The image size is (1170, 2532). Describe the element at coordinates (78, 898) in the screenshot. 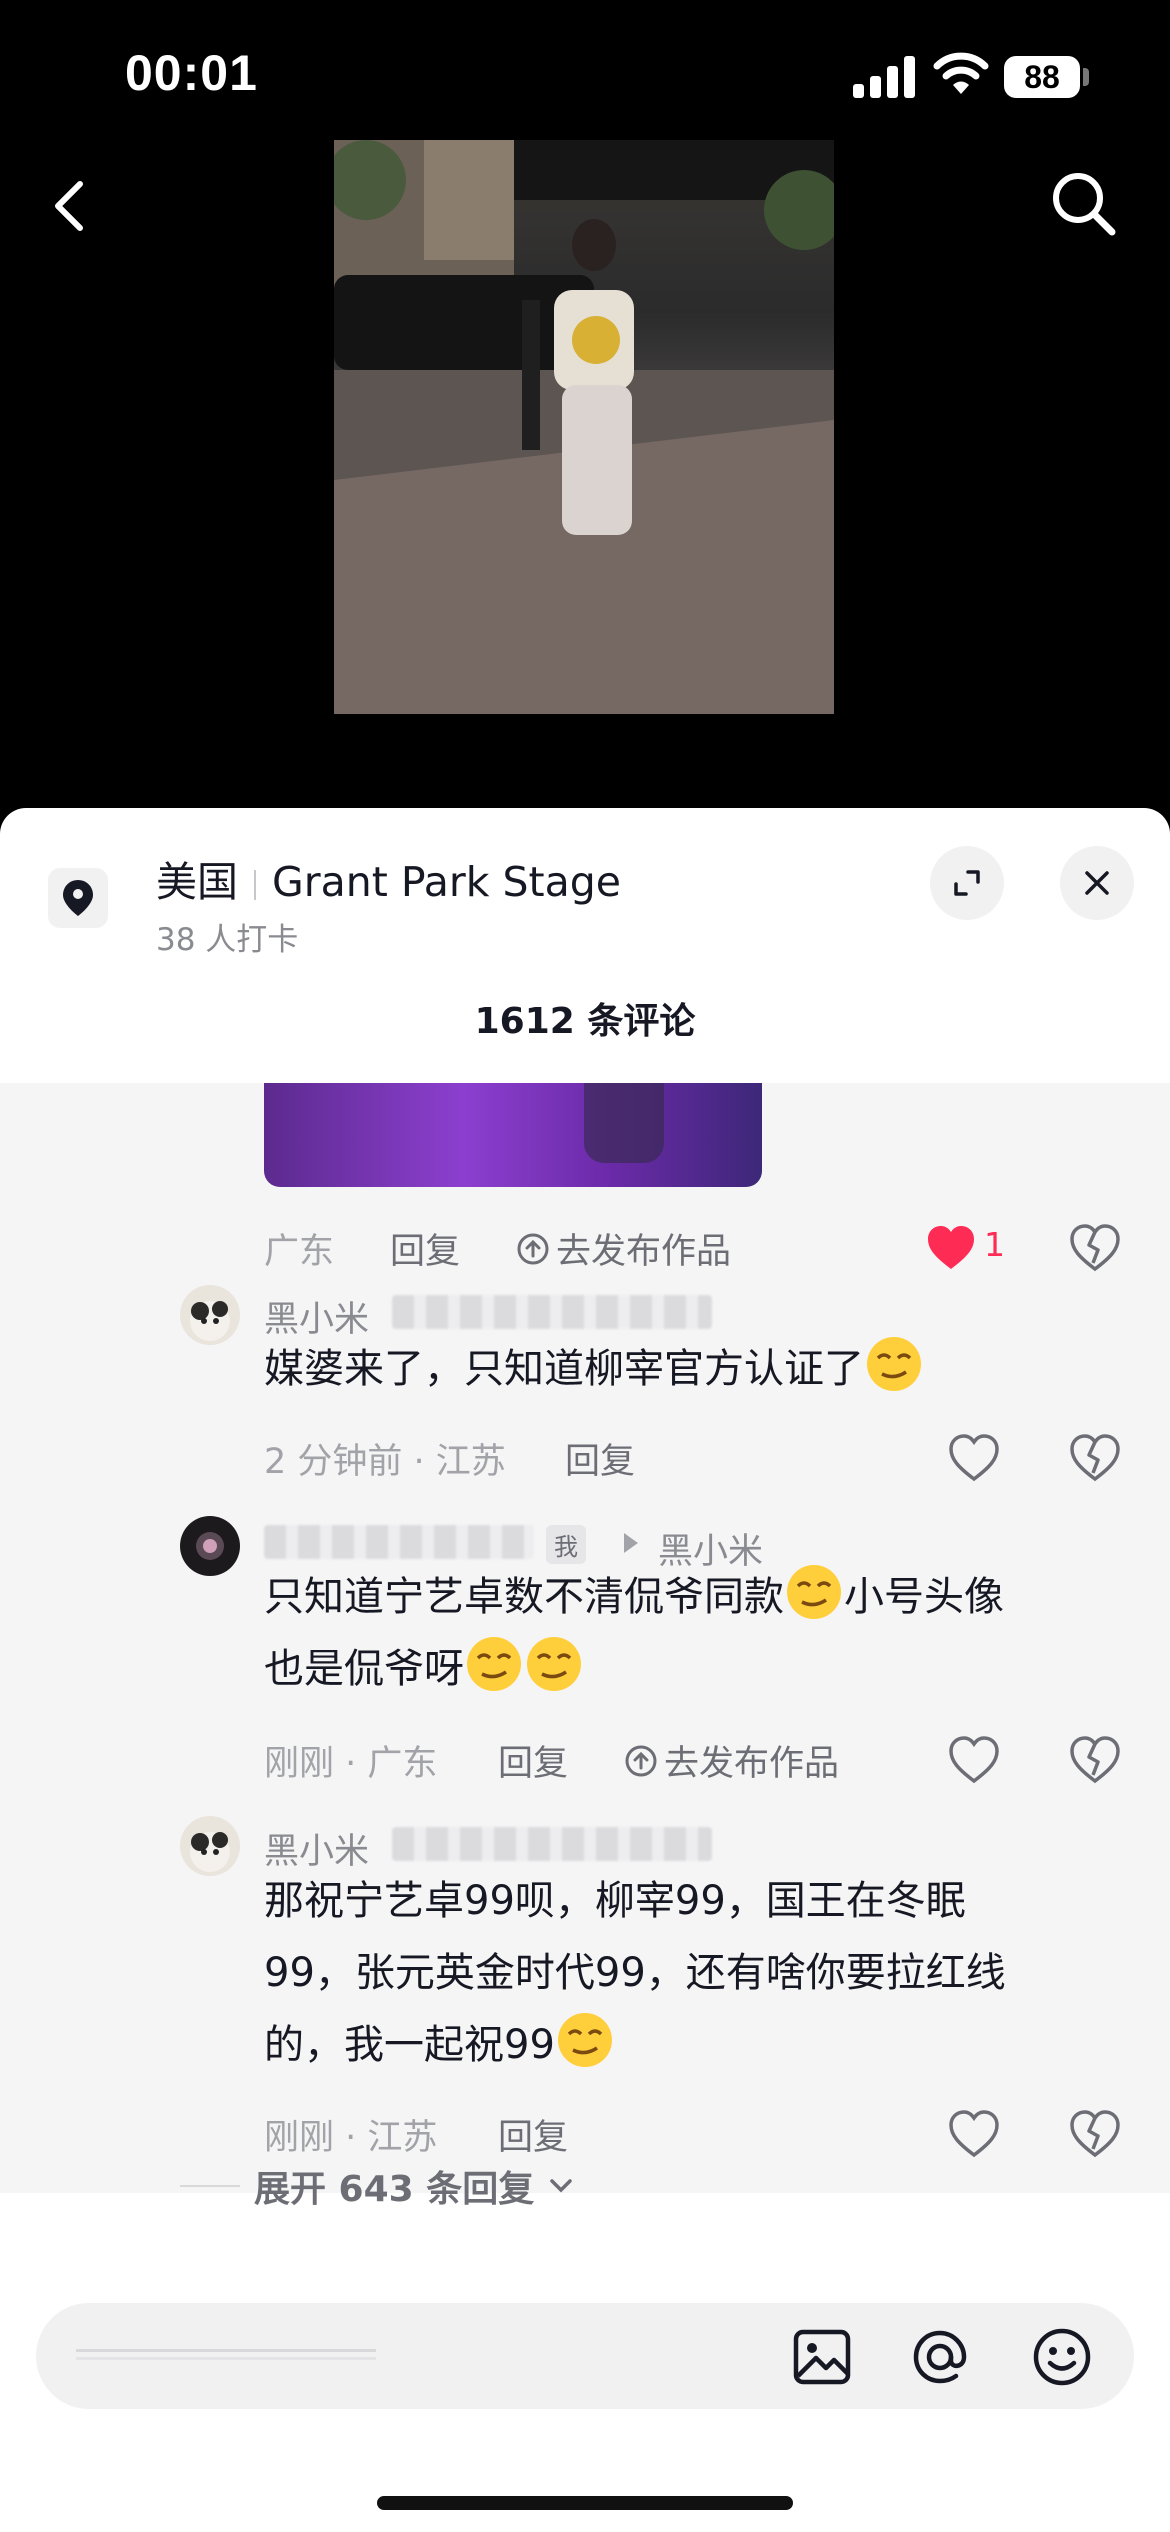

I see `location-icon` at that location.